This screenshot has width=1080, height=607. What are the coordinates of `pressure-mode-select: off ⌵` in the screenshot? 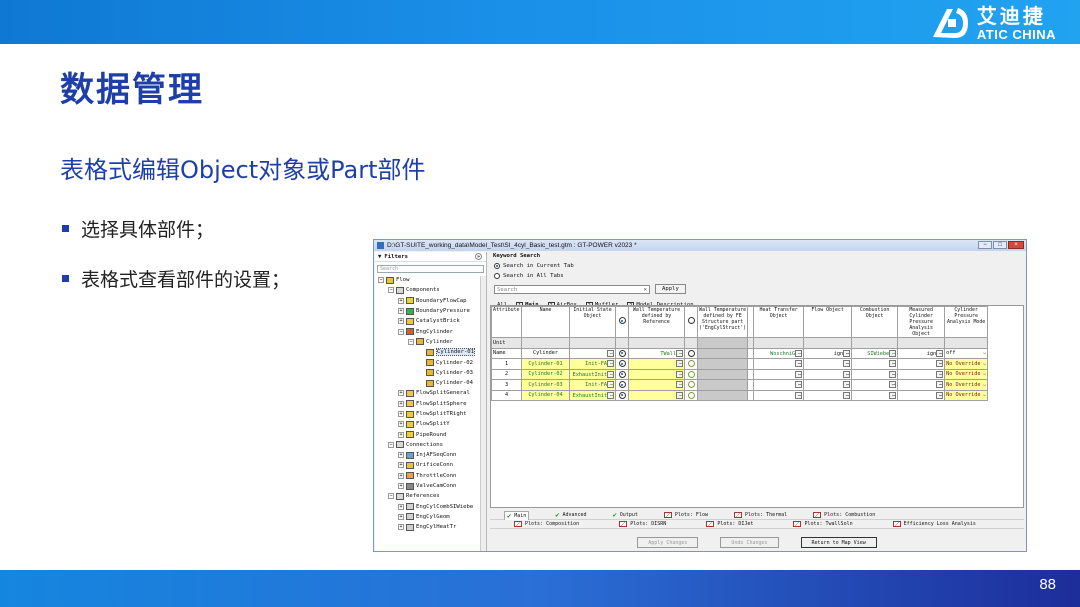 It's located at (966, 353).